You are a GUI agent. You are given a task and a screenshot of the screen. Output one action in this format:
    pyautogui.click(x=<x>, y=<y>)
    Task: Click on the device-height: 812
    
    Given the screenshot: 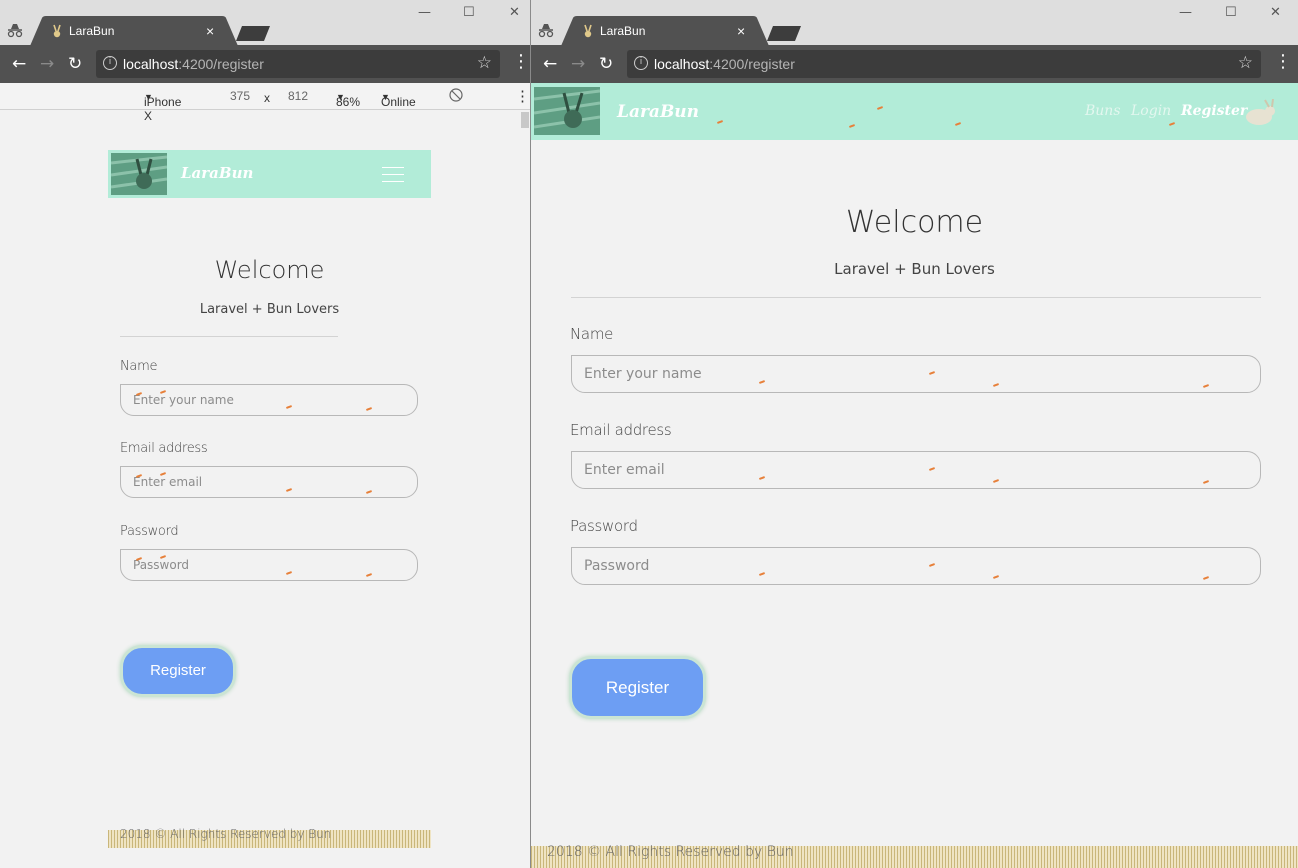 What is the action you would take?
    pyautogui.click(x=298, y=96)
    